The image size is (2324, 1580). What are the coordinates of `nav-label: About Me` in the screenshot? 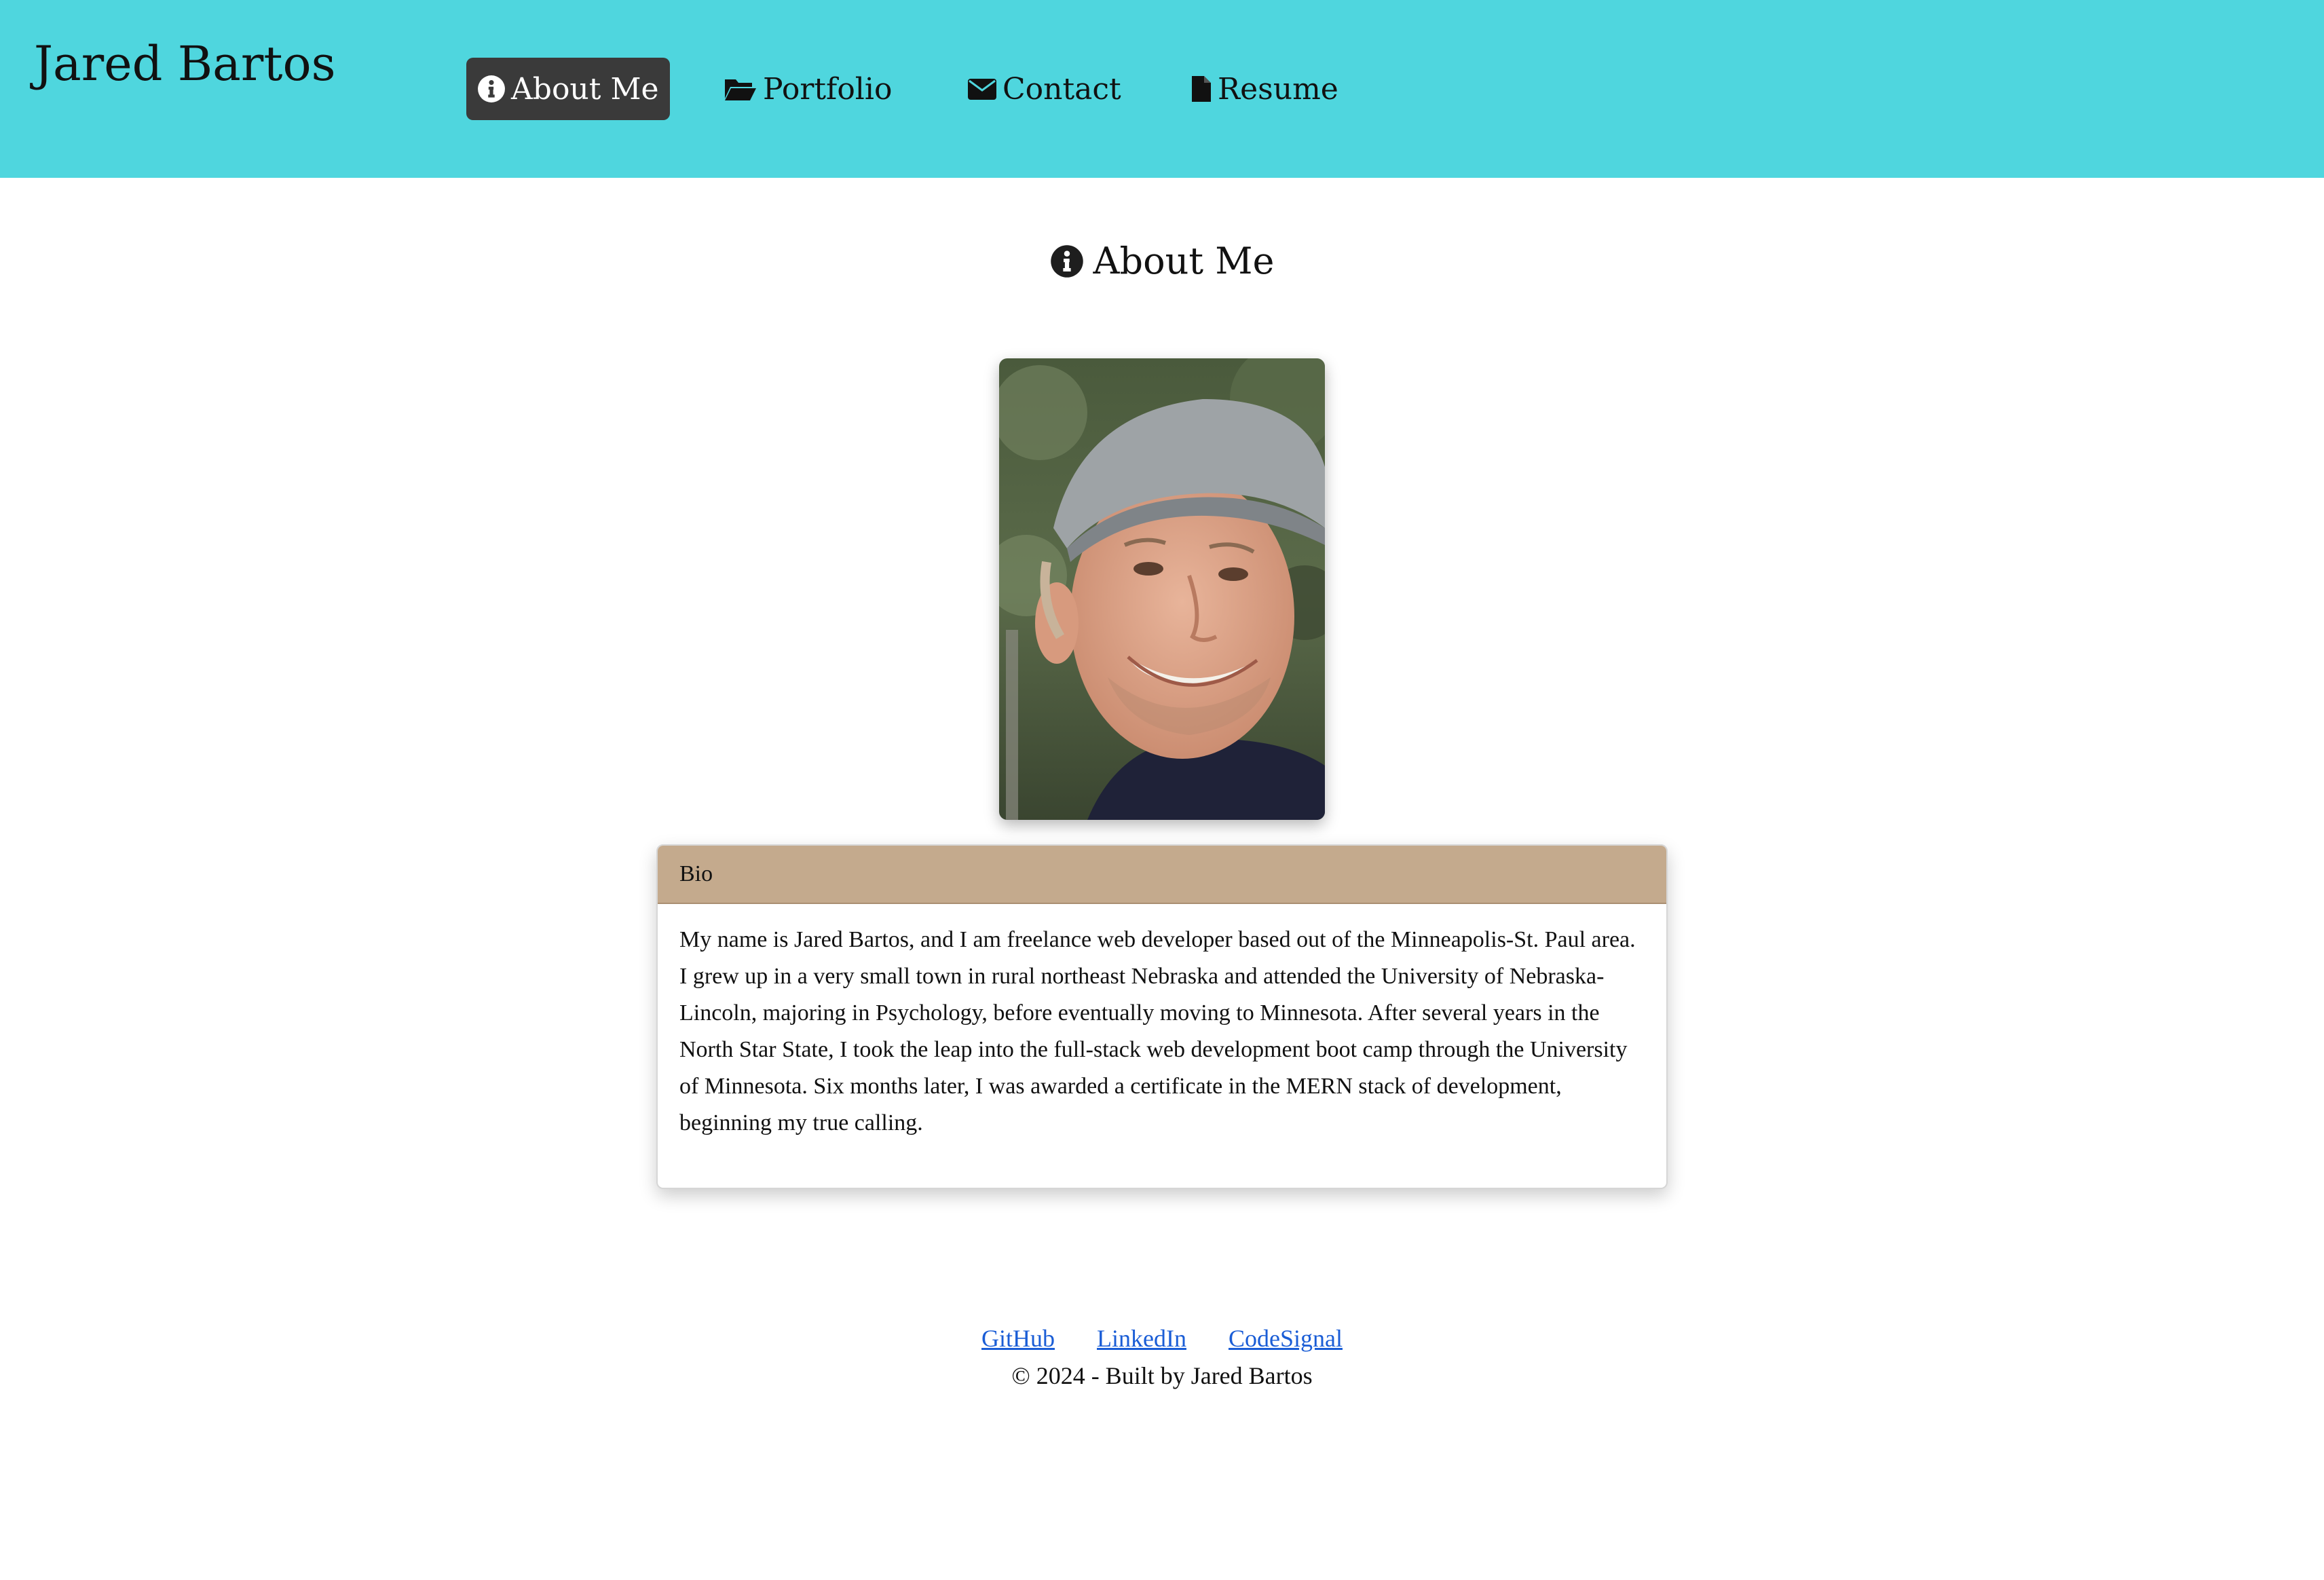 It's located at (585, 89).